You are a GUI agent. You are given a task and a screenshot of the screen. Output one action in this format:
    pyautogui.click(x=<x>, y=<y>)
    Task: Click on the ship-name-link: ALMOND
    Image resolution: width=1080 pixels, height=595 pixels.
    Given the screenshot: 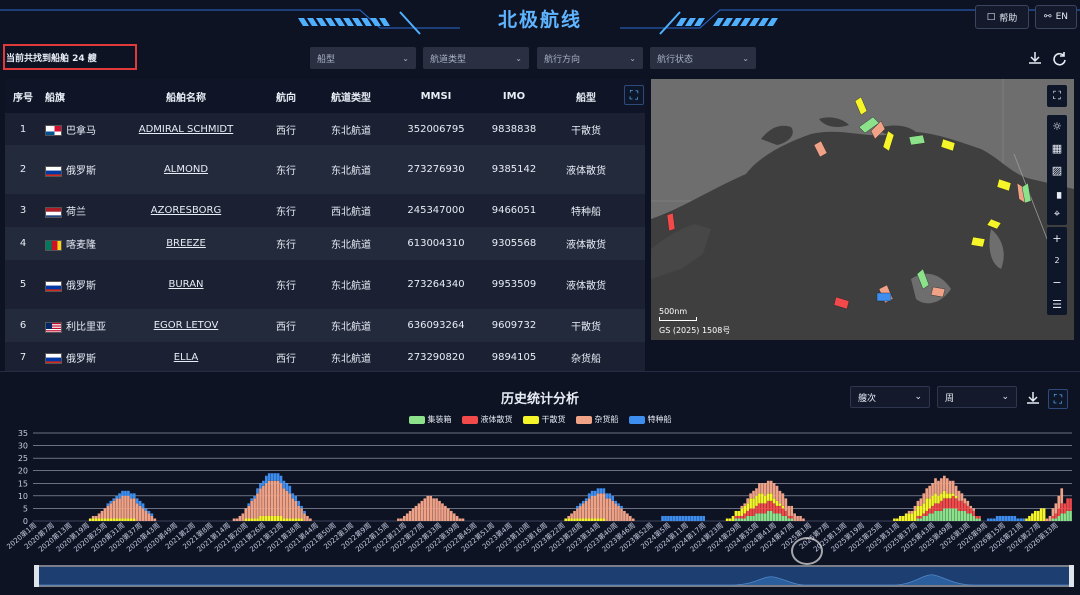 What is the action you would take?
    pyautogui.click(x=186, y=169)
    